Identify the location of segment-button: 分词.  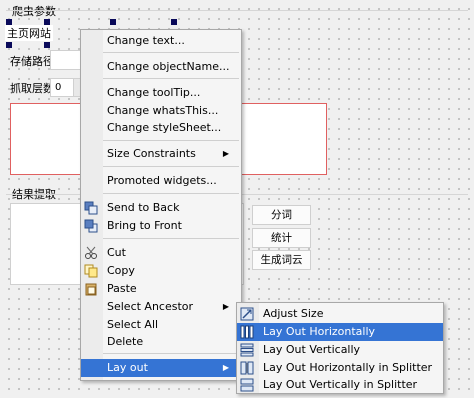
(281, 215).